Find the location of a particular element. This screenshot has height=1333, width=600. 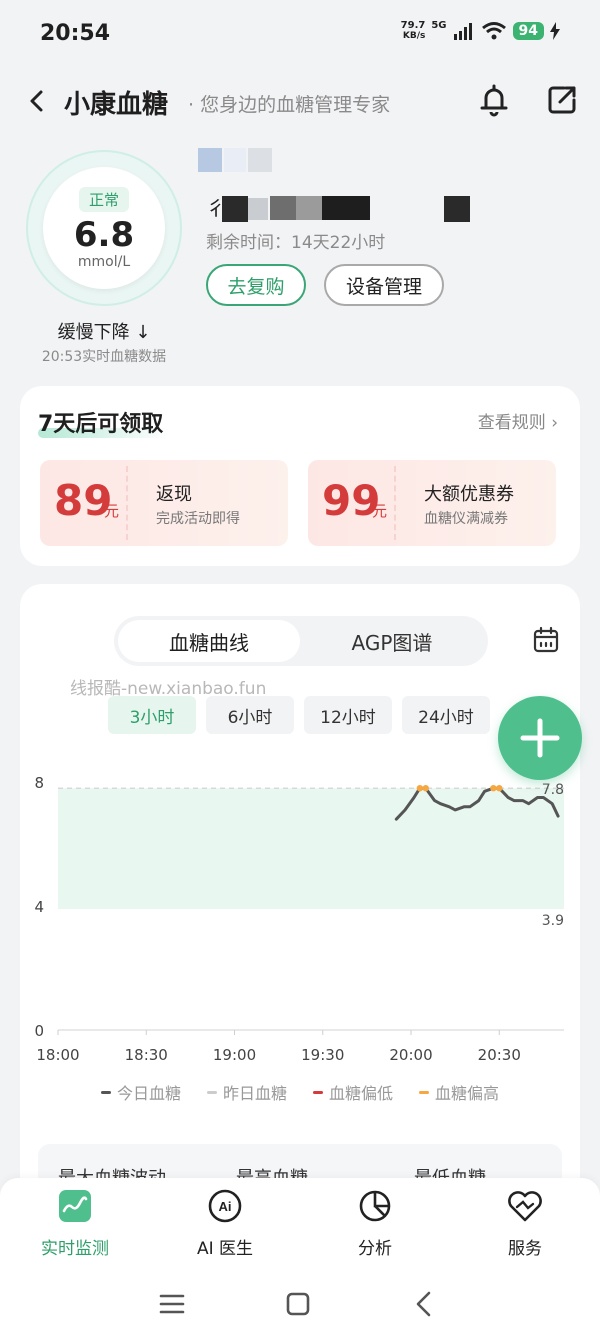

glucose-unit: mmol/L is located at coordinates (104, 261).